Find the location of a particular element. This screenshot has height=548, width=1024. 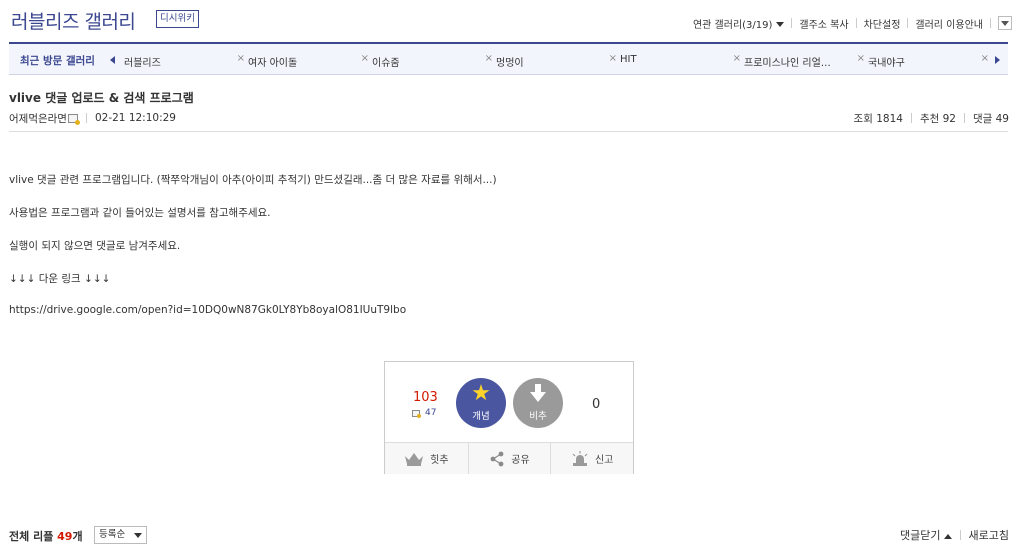

downvote-button: 비추 is located at coordinates (538, 403).